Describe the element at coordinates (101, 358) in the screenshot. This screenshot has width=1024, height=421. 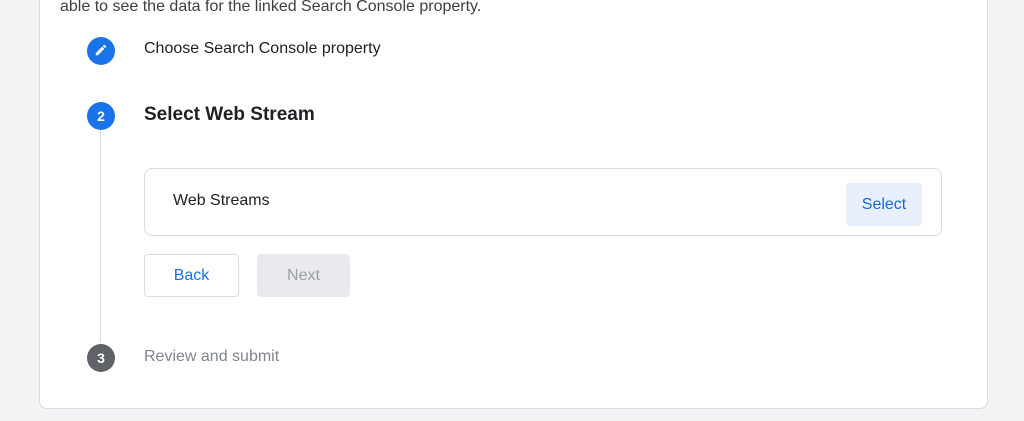
I see `step-3-indicator: 3` at that location.